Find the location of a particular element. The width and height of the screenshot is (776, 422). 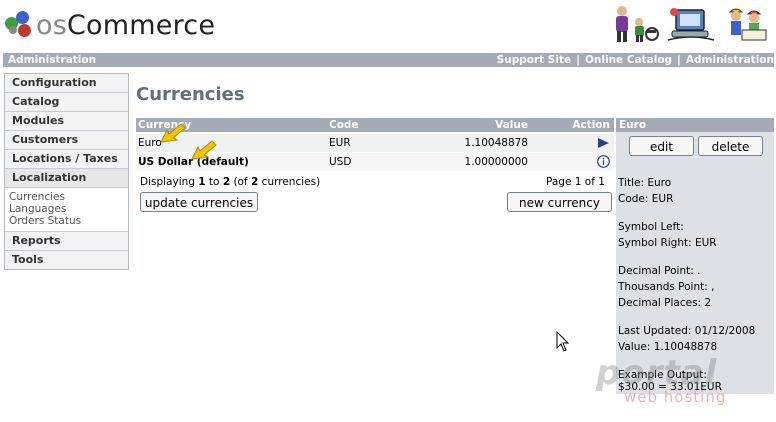

oscommerce-logo: osCommerce is located at coordinates (110, 25).